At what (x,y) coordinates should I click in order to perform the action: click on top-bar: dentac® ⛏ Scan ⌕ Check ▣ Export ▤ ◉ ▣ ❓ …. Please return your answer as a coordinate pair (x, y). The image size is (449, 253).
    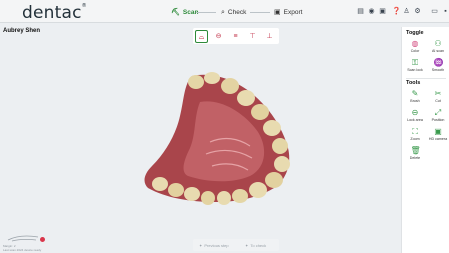
    Looking at the image, I should click on (224, 11).